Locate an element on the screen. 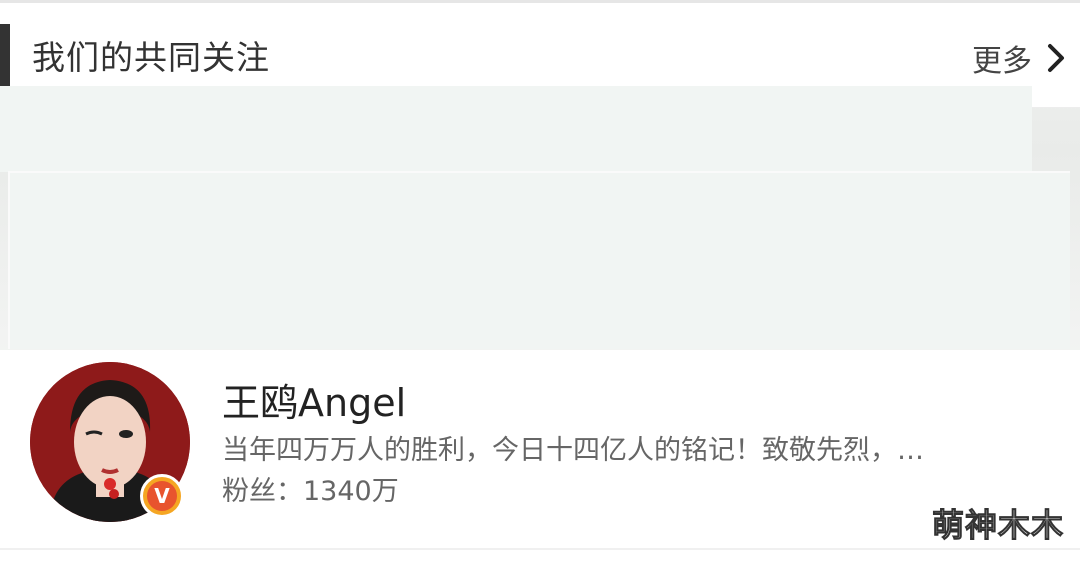  verified-badge-label: V is located at coordinates (162, 496).